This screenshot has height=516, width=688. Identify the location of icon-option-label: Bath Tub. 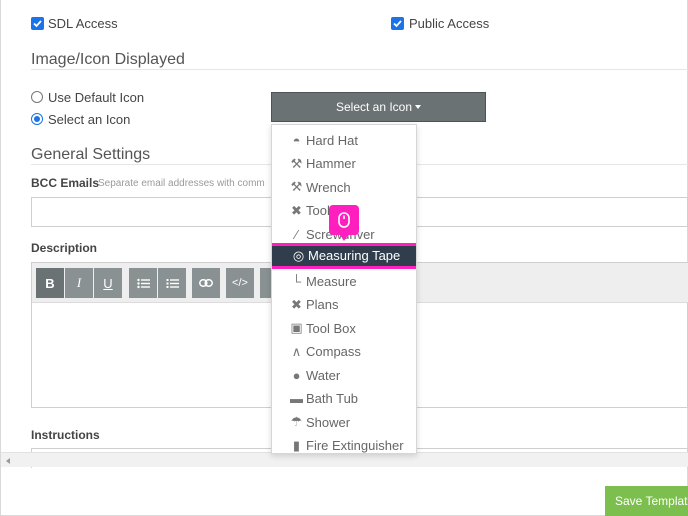
(332, 398).